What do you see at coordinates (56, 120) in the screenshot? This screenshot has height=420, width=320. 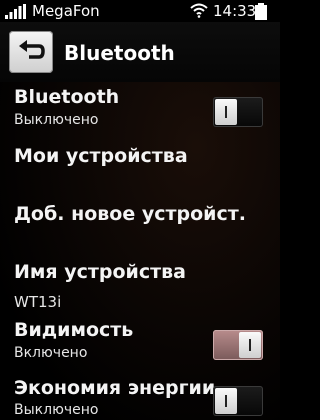 I see `bluetooth-status: Выключено` at bounding box center [56, 120].